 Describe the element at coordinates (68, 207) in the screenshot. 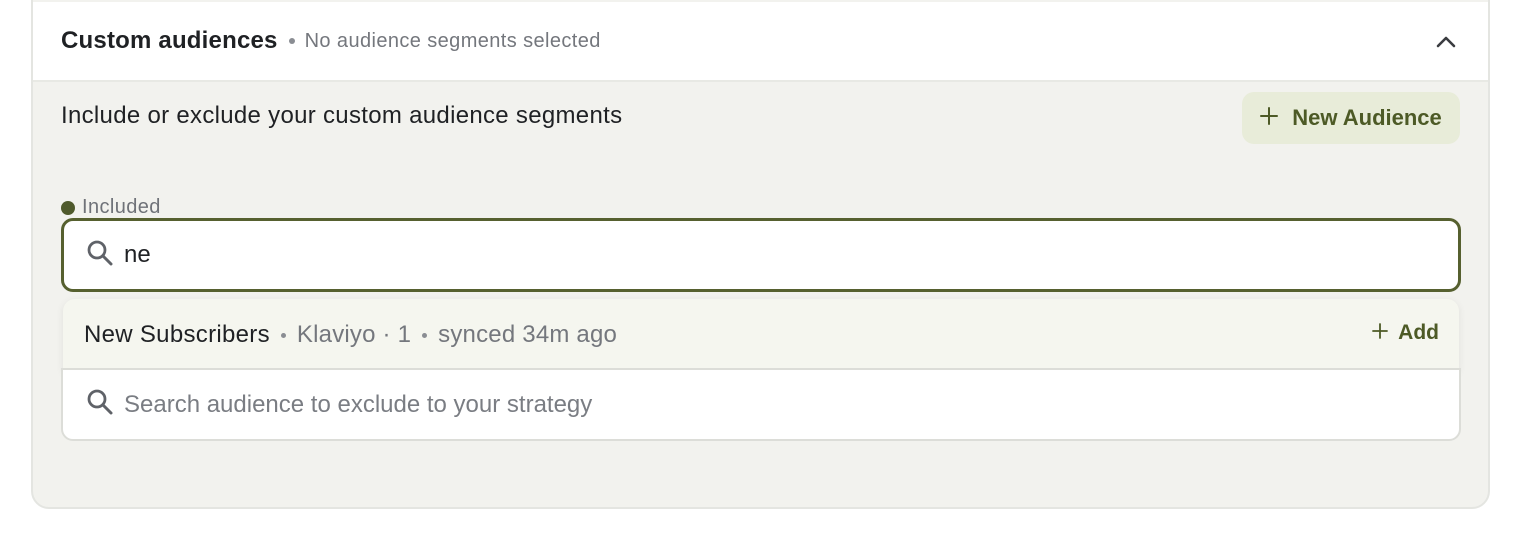

I see `included-dot` at that location.